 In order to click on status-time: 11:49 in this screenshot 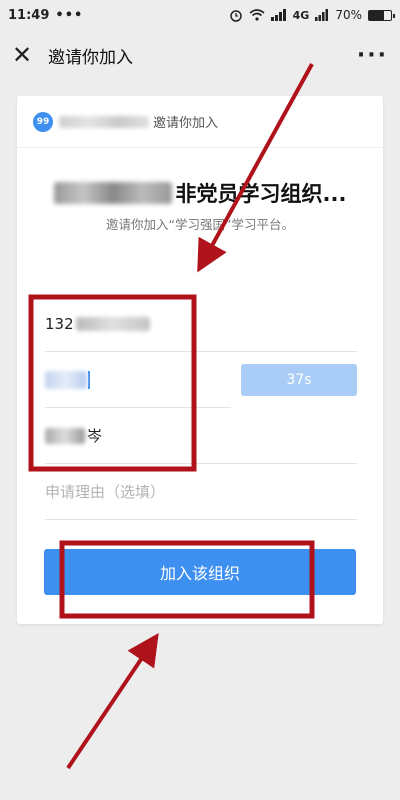, I will do `click(29, 15)`.